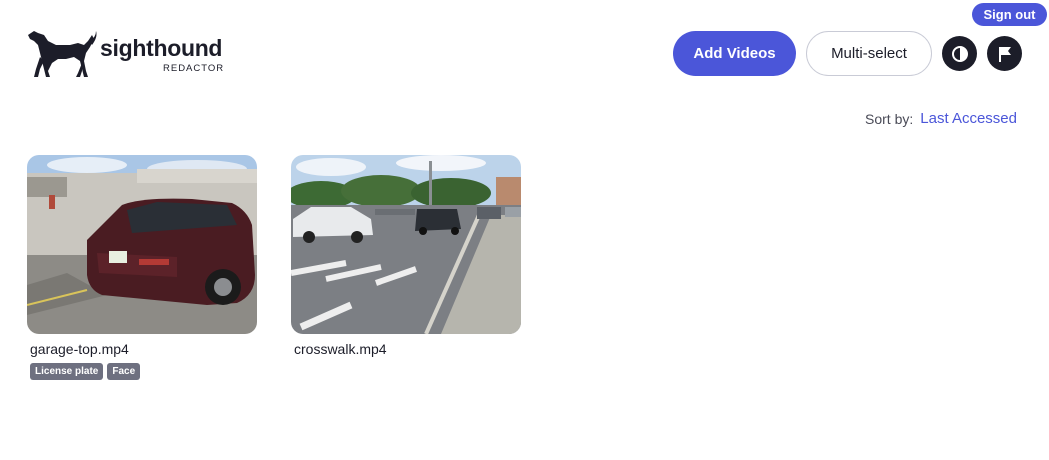 The height and width of the screenshot is (460, 1049). I want to click on sort-label: Sort by:, so click(889, 118).